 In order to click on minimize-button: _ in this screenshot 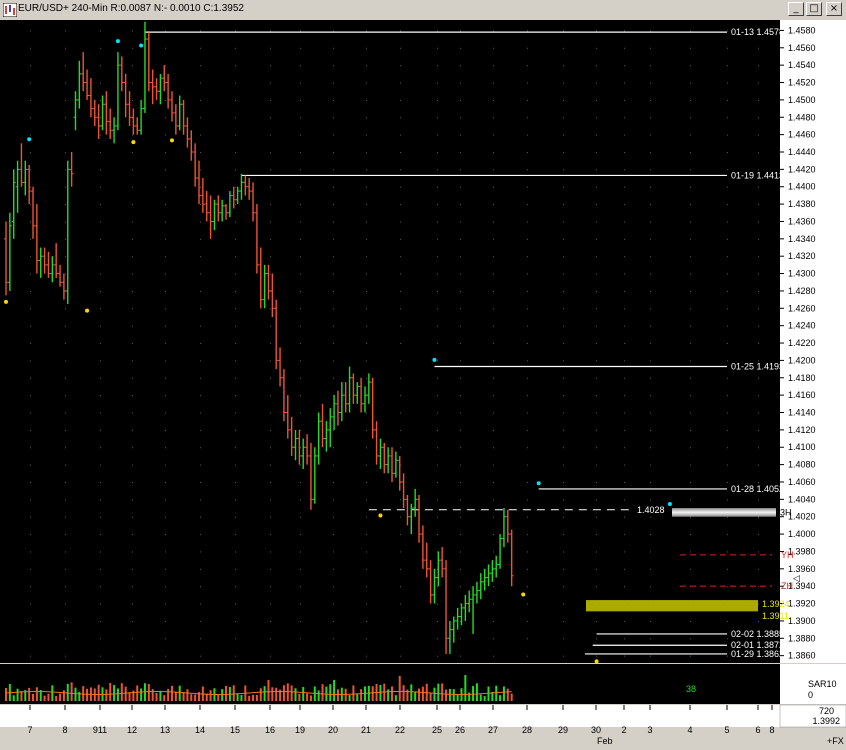, I will do `click(796, 9)`.